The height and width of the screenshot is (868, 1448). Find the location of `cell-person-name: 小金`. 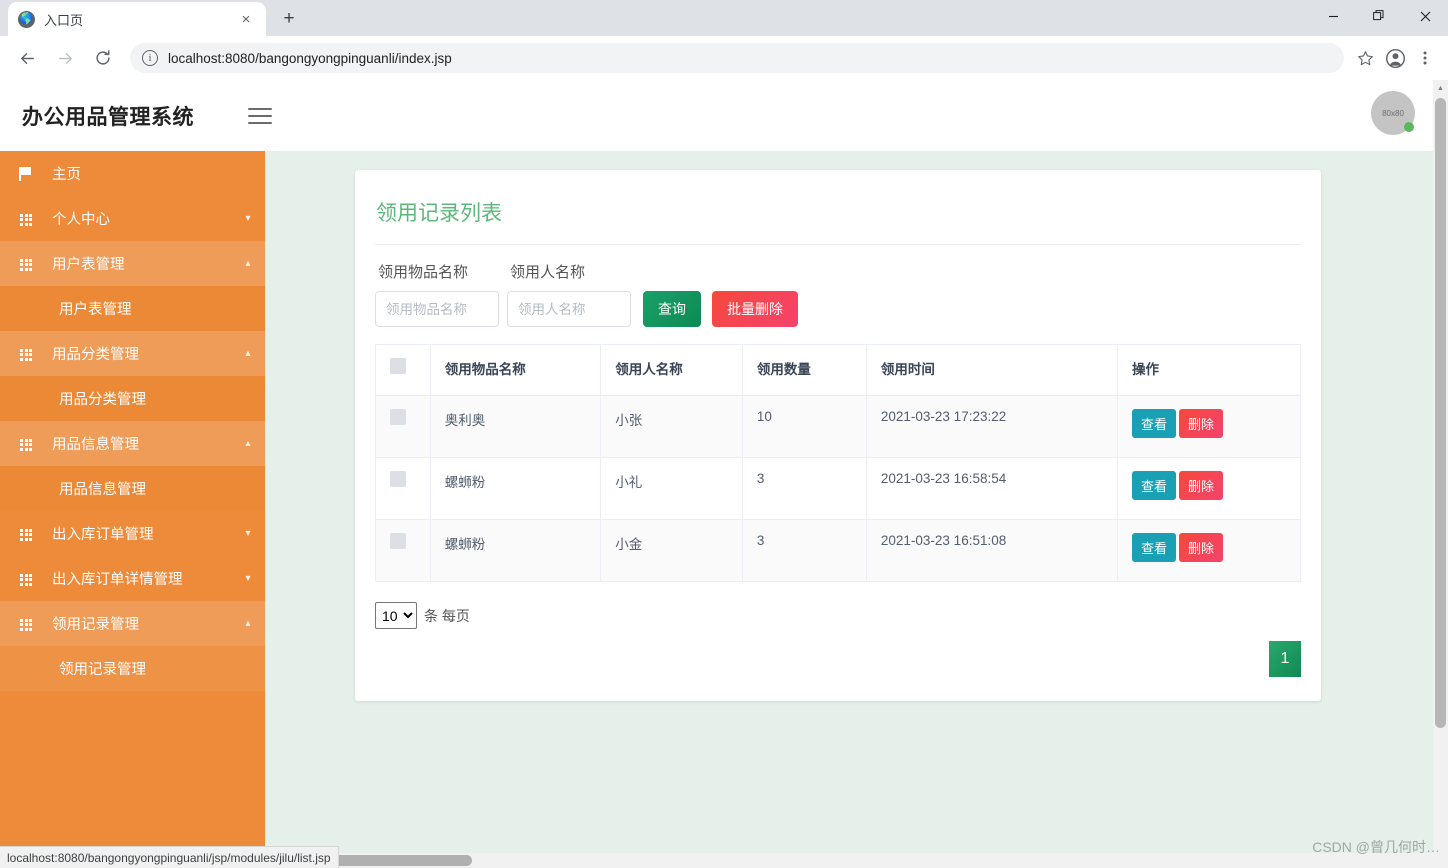

cell-person-name: 小金 is located at coordinates (671, 550).